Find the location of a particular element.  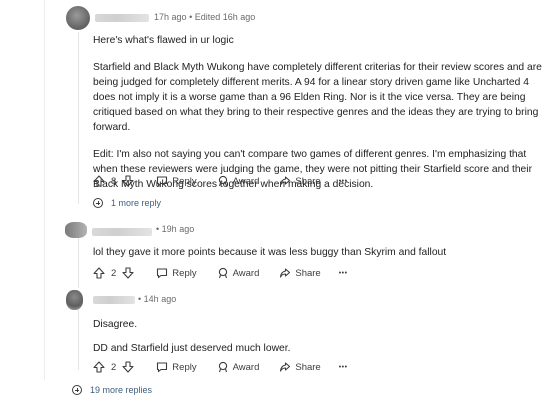

timestamp: 14h ago is located at coordinates (160, 299).